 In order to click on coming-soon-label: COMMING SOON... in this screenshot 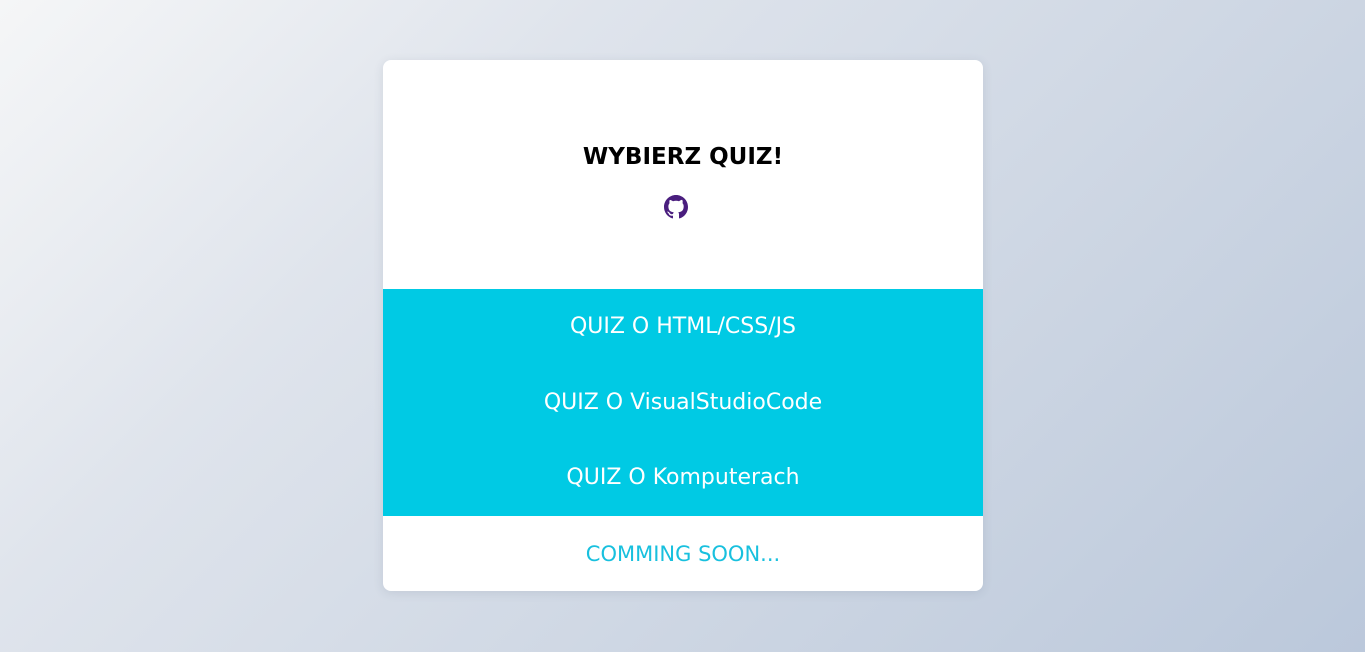, I will do `click(683, 553)`.